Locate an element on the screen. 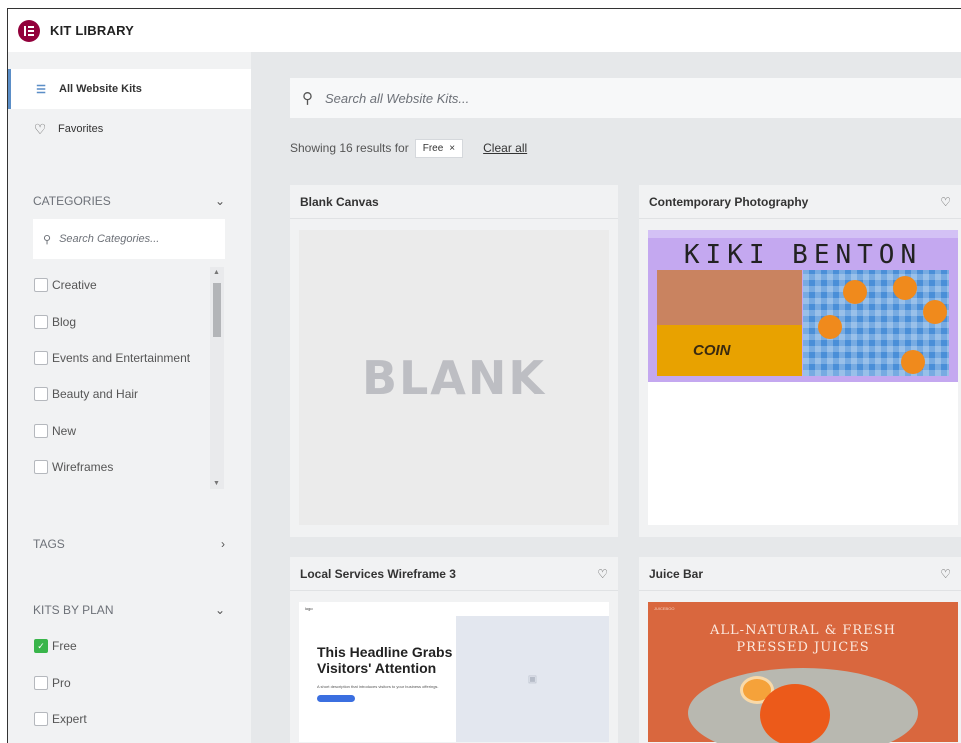  sidebar-item-label: Favorites is located at coordinates (81, 129).